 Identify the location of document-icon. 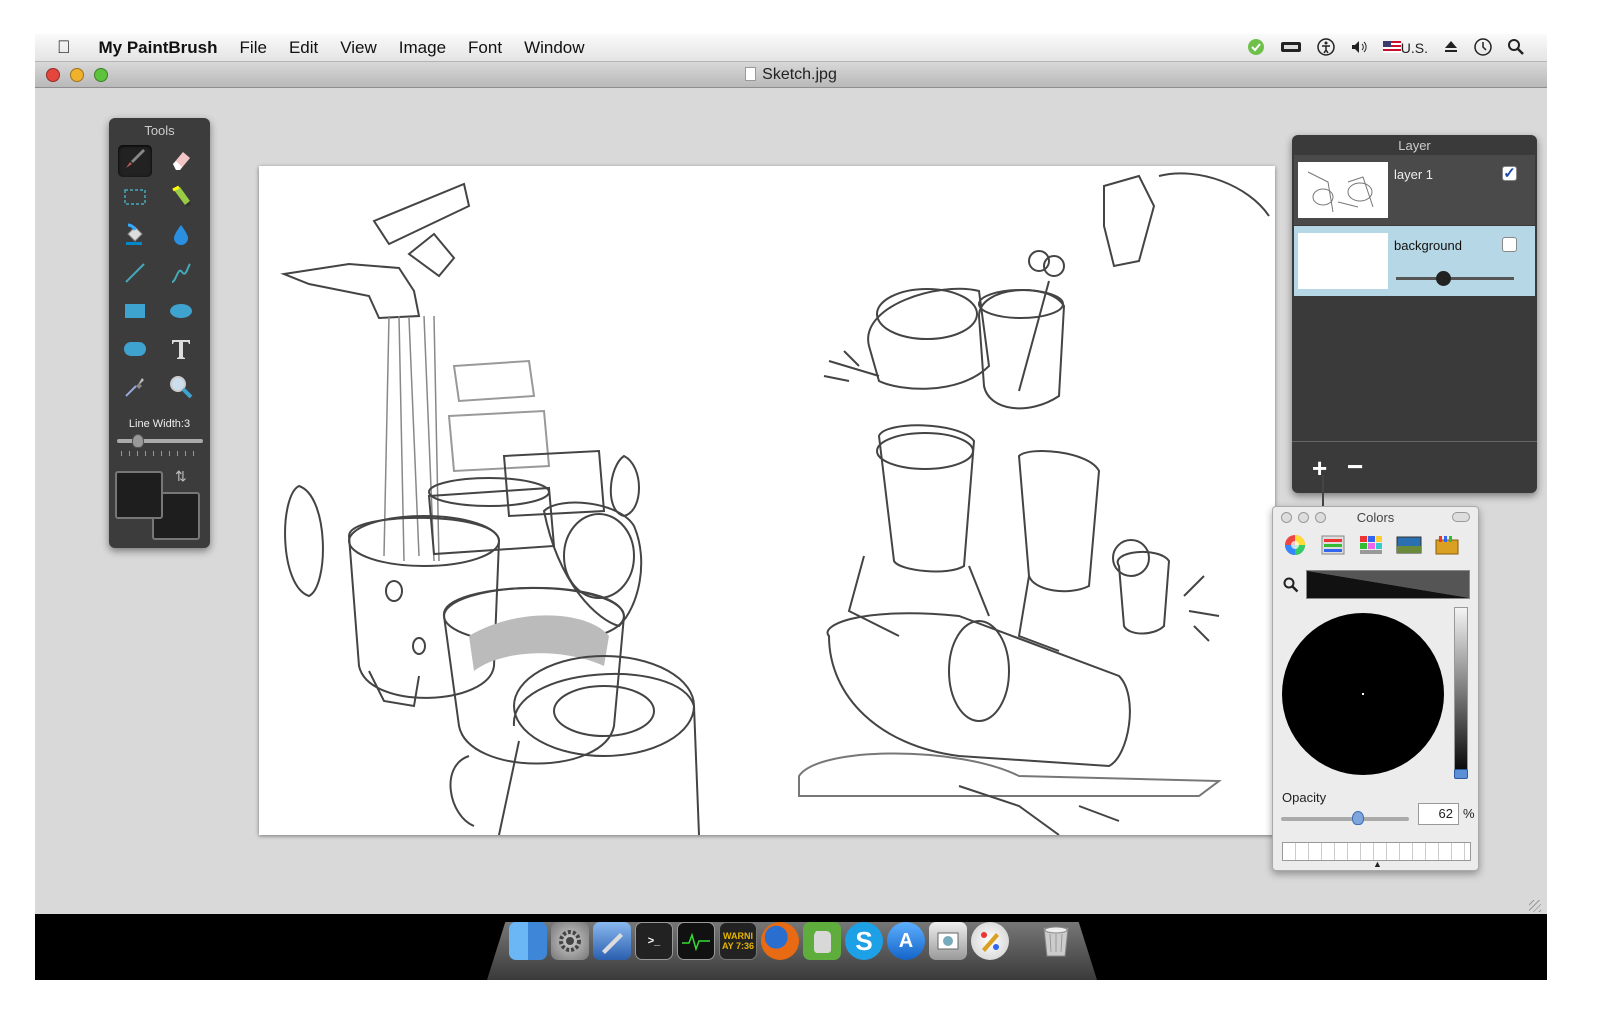
(751, 74).